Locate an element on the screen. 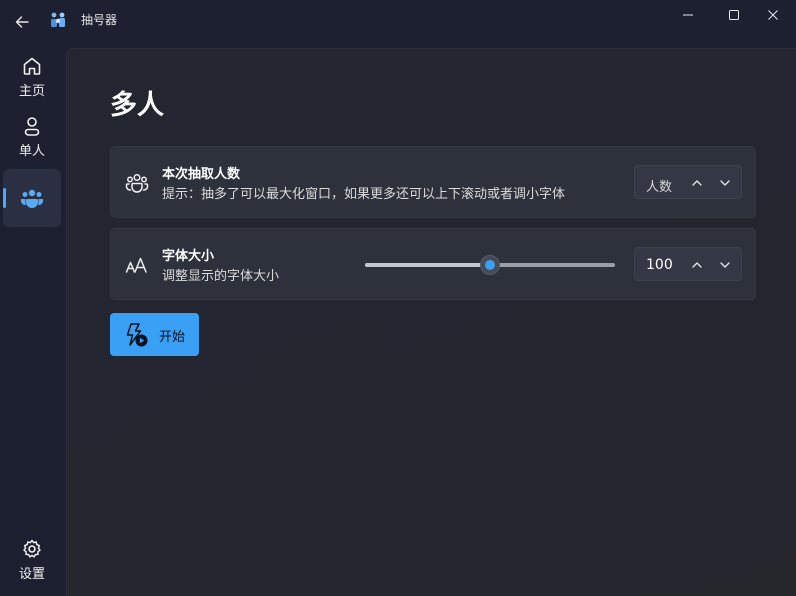  title-bar: 抽号器 is located at coordinates (398, 20).